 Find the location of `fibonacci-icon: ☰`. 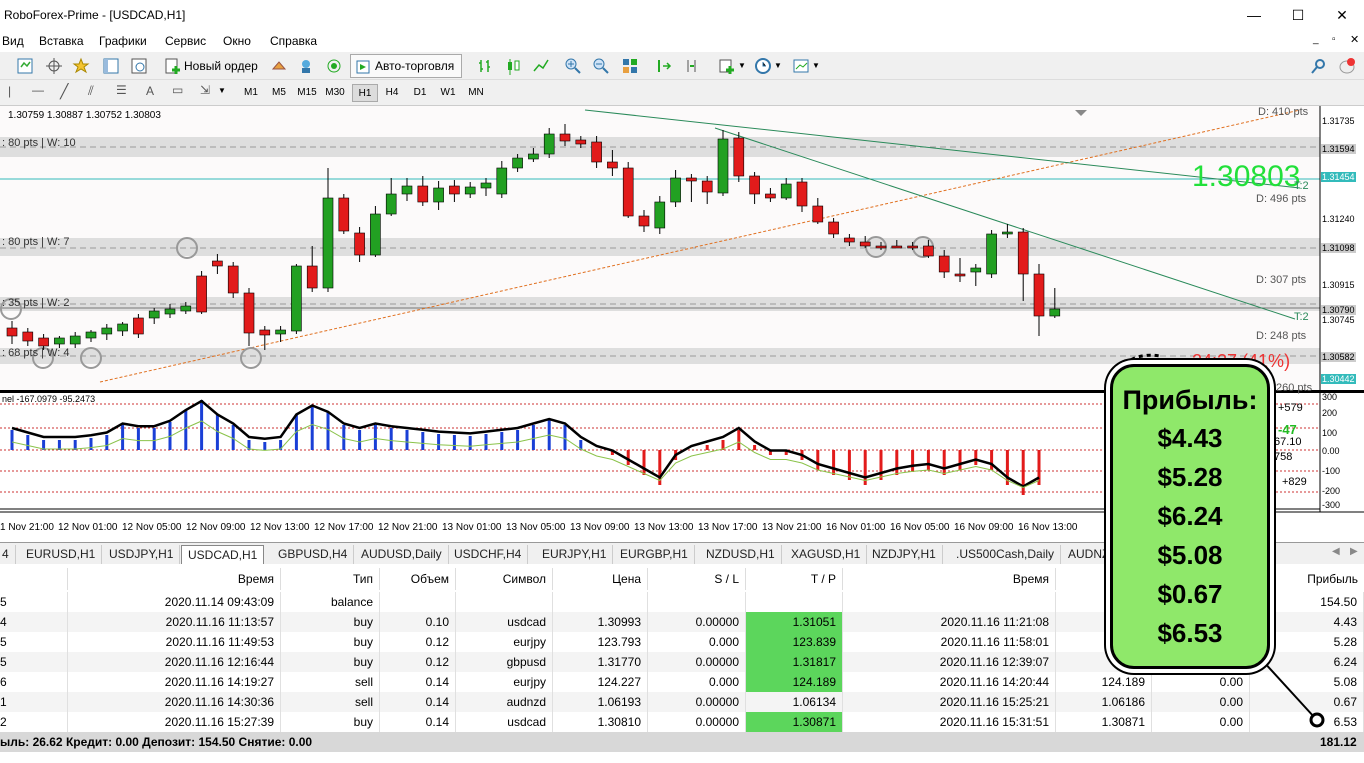

fibonacci-icon: ☰ is located at coordinates (121, 90).